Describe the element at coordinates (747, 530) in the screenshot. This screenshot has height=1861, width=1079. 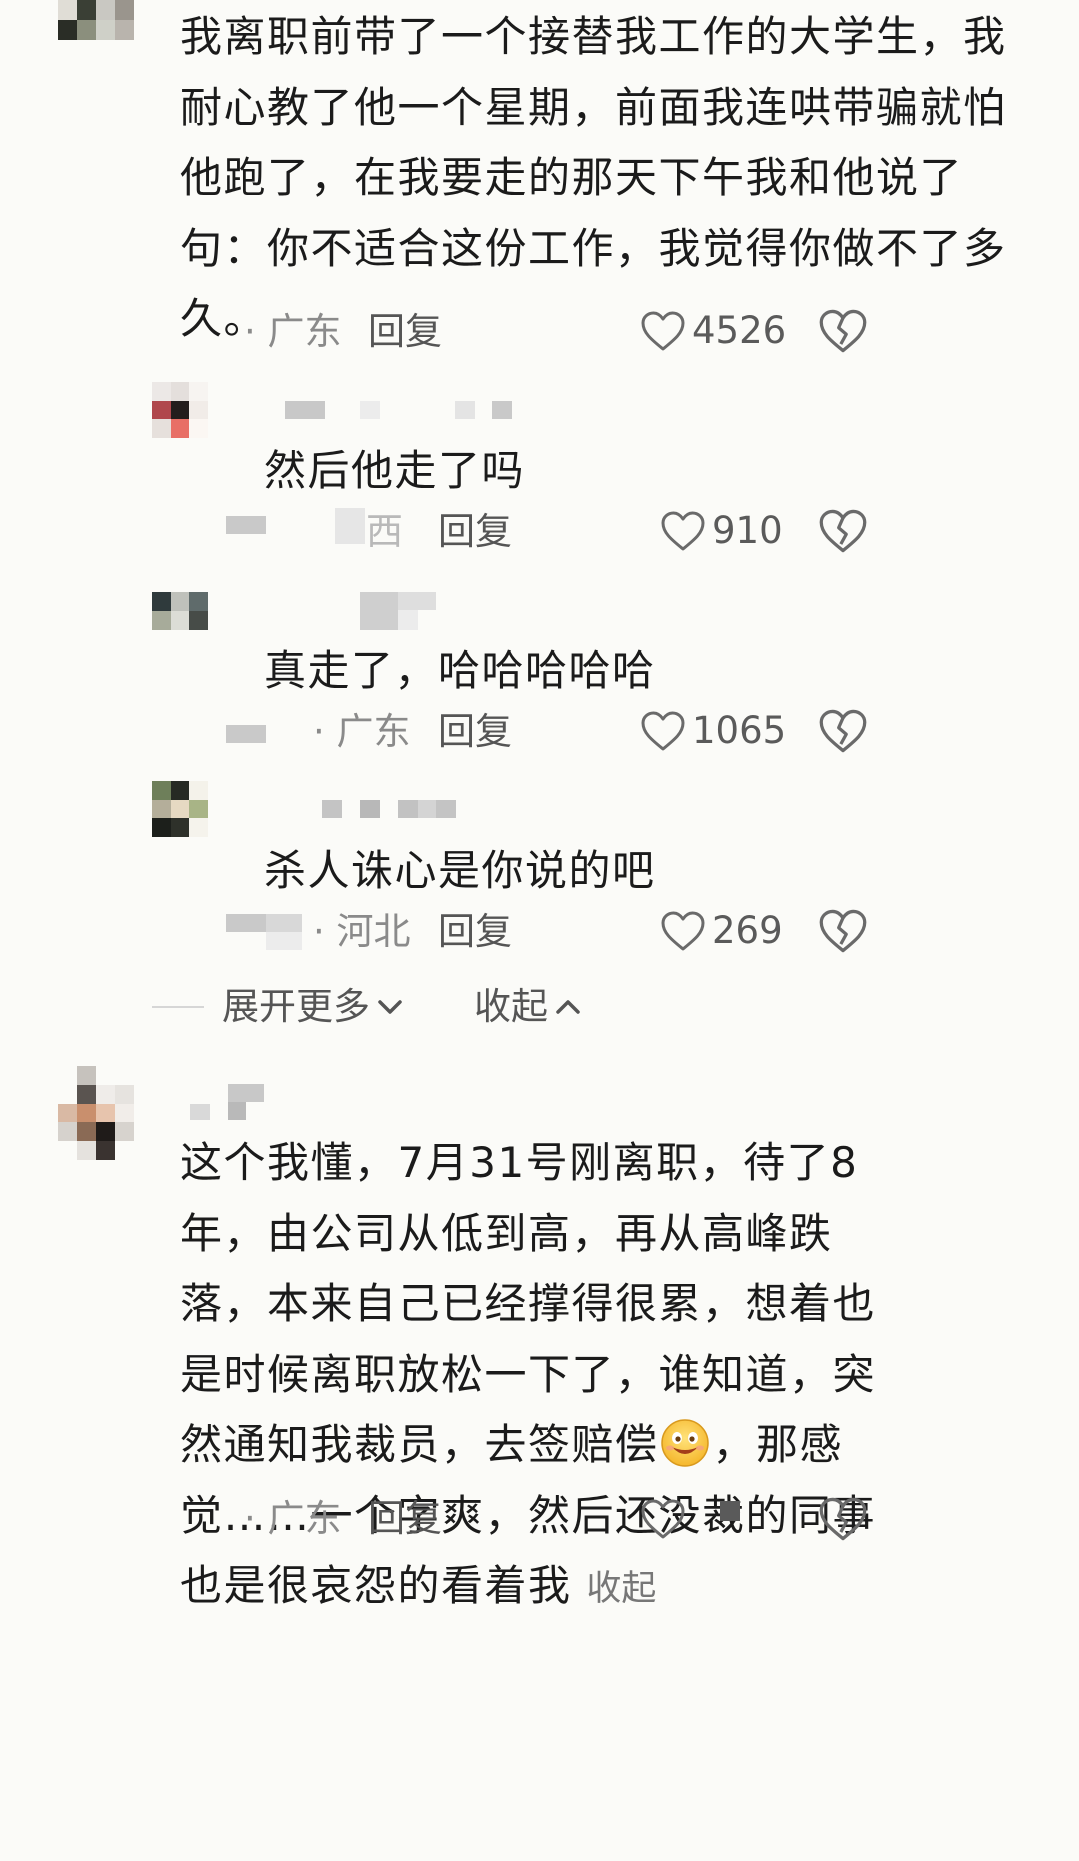
I see `like-count: 910` at that location.